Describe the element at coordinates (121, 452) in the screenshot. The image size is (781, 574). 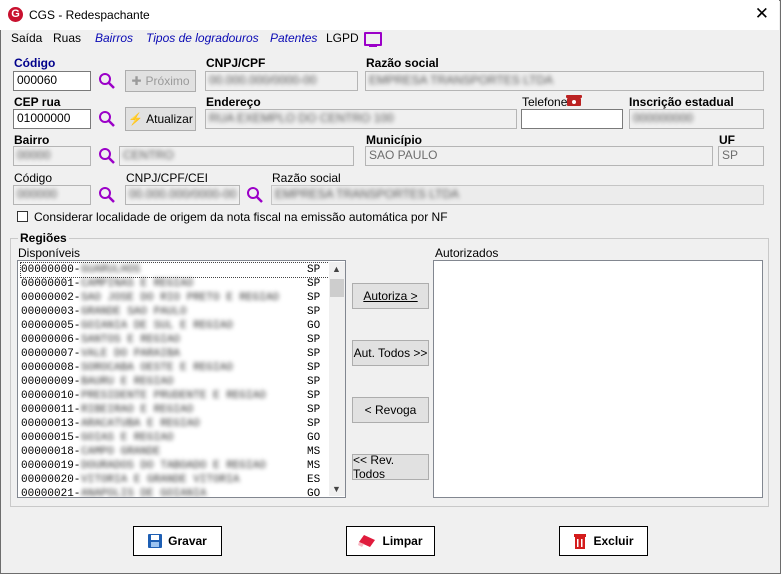
I see `list-item-name: CAMPO GRANDE` at that location.